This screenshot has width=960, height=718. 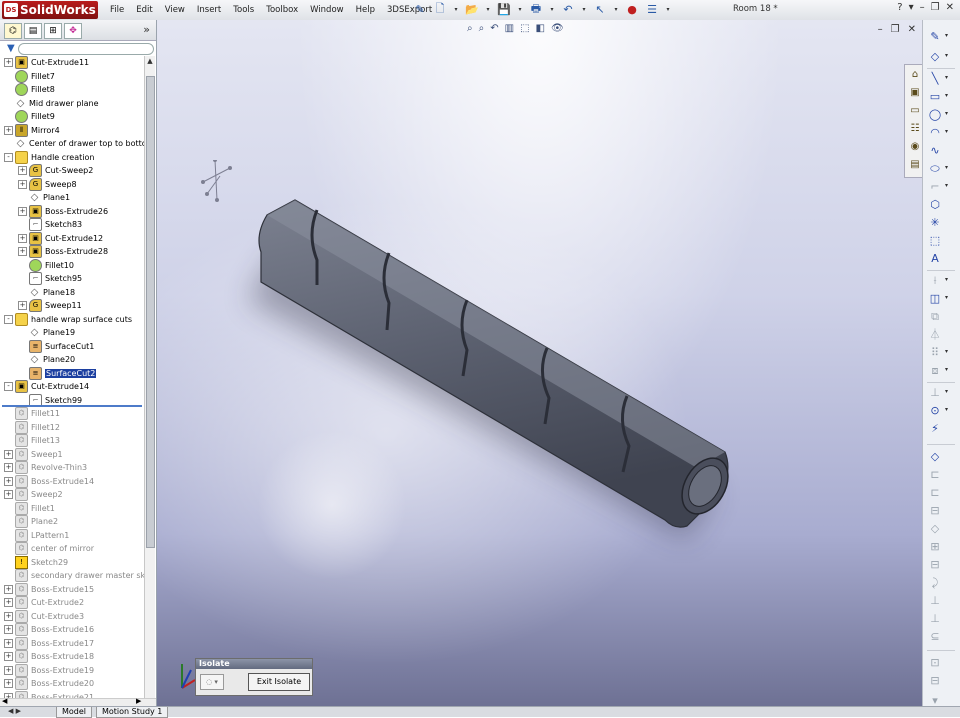 What do you see at coordinates (49, 683) in the screenshot?
I see `tree-item: + ⌬ Boss-Extrude20` at bounding box center [49, 683].